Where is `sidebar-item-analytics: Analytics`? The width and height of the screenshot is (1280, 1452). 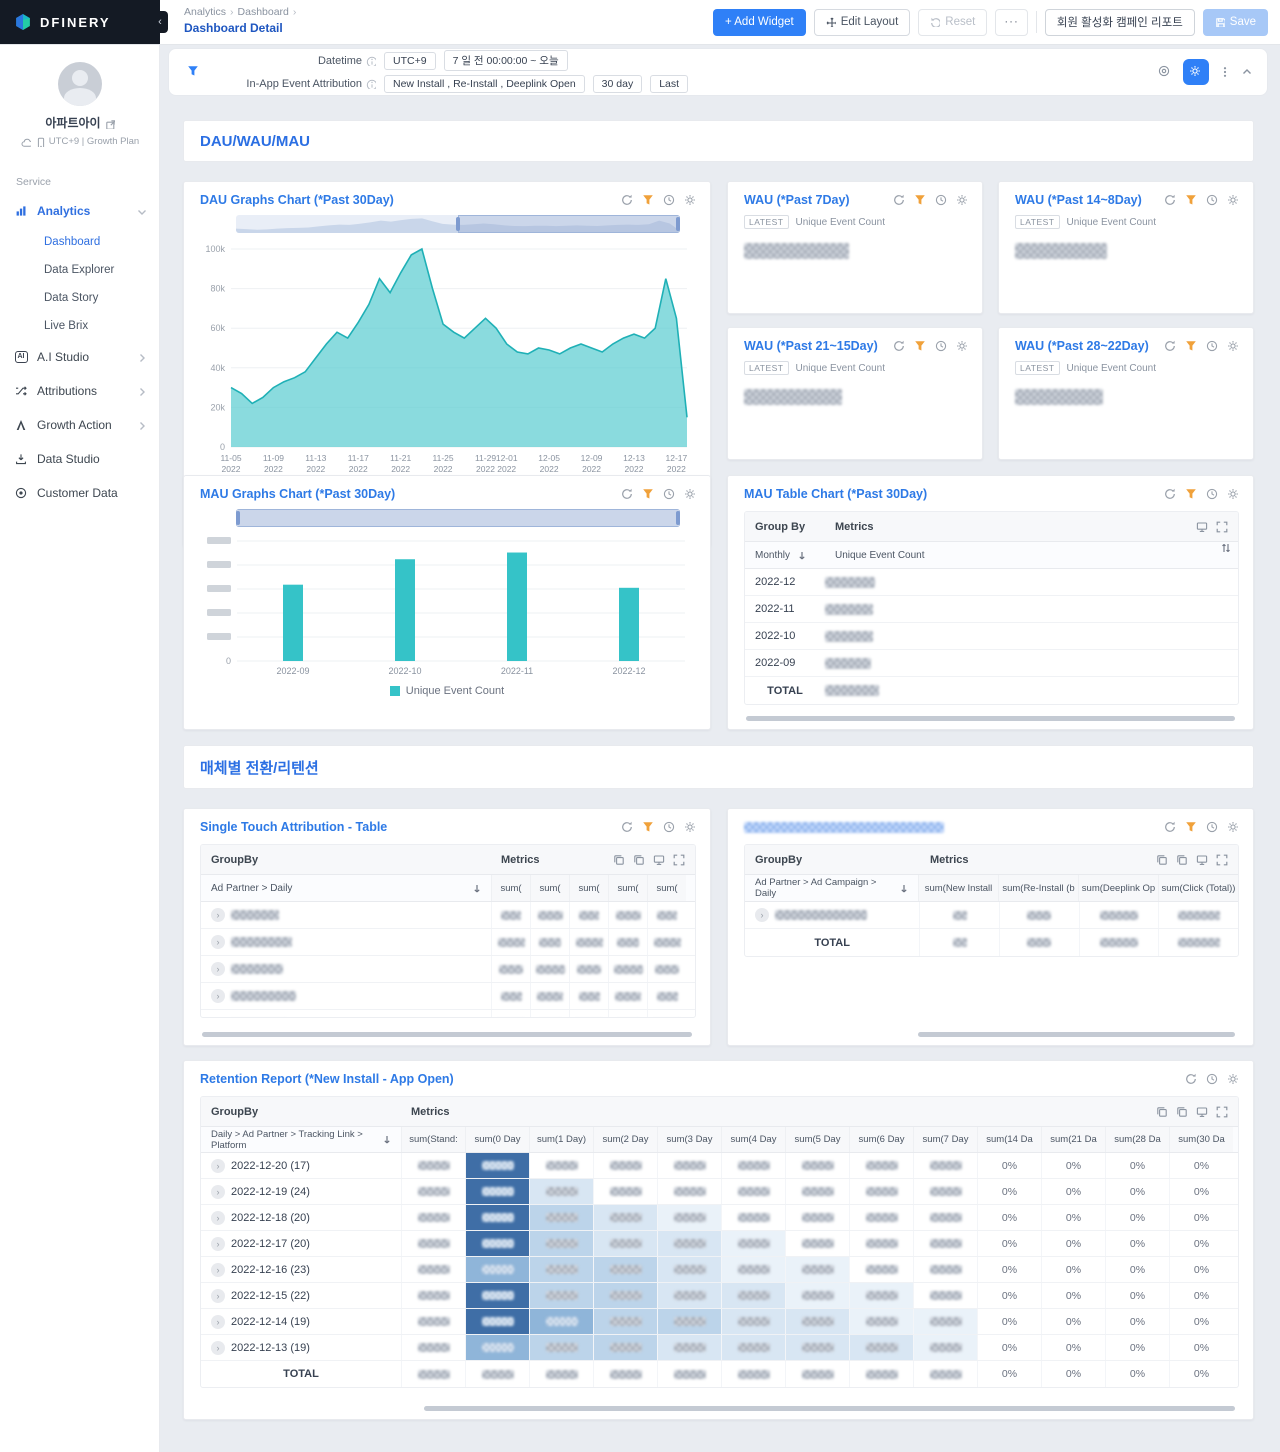
sidebar-item-analytics: Analytics is located at coordinates (80, 211).